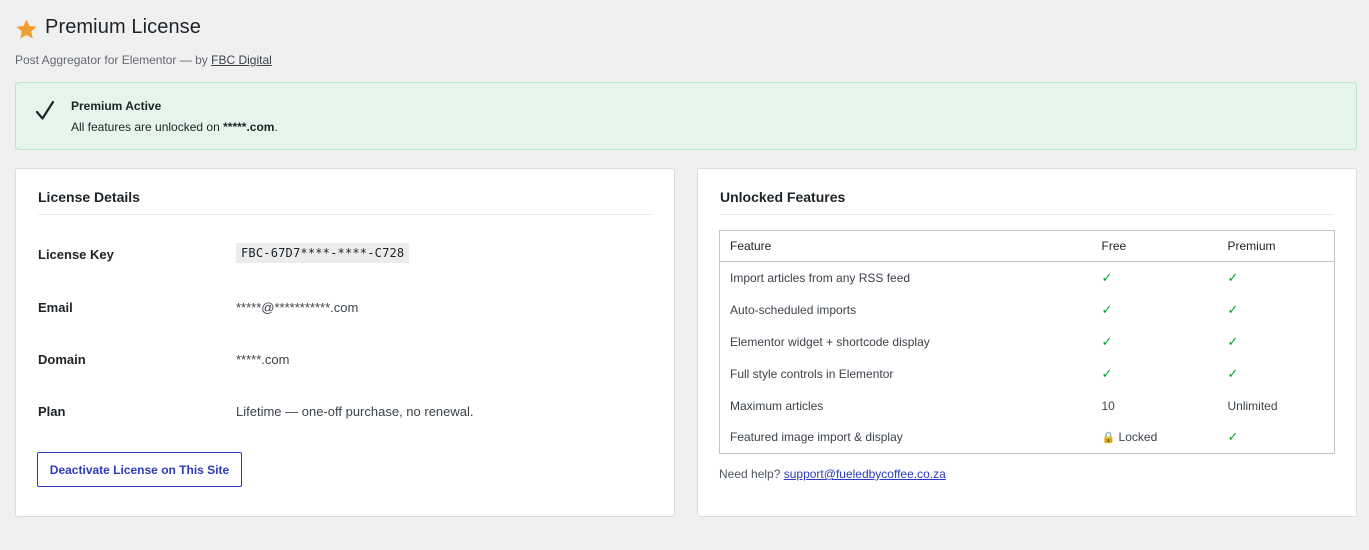 The image size is (1369, 550). I want to click on license-key-value: FBC-67D7****-****-C728, so click(323, 253).